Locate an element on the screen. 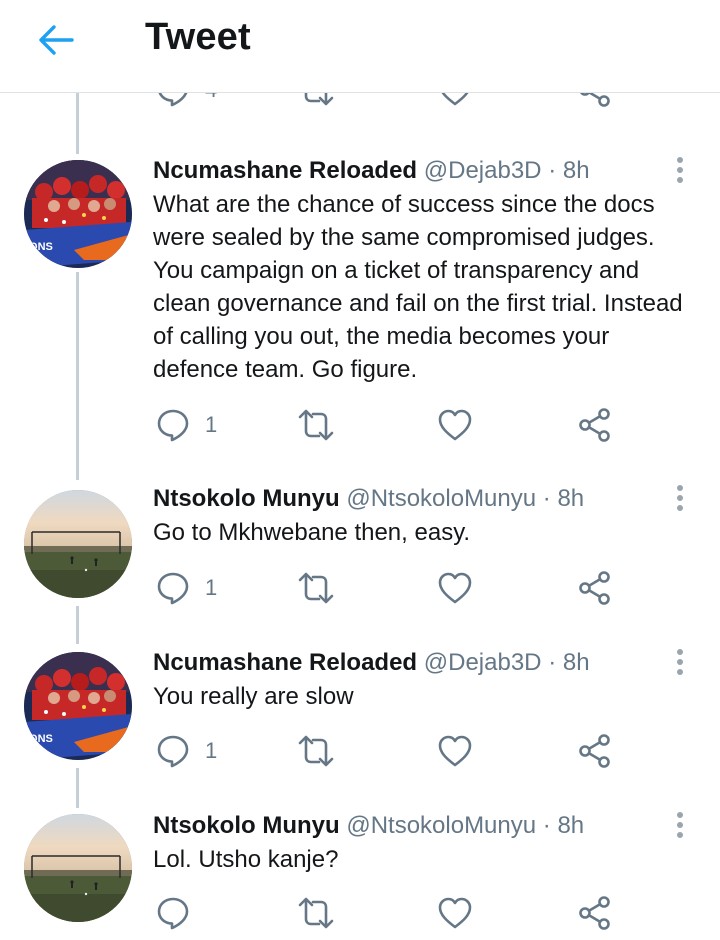 Image resolution: width=720 pixels, height=940 pixels. page-title: Tweet is located at coordinates (198, 37).